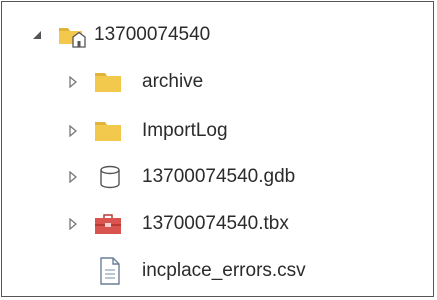 Image resolution: width=437 pixels, height=300 pixels. Describe the element at coordinates (224, 270) in the screenshot. I see `tree-item-label: incplace_errors.csv` at that location.